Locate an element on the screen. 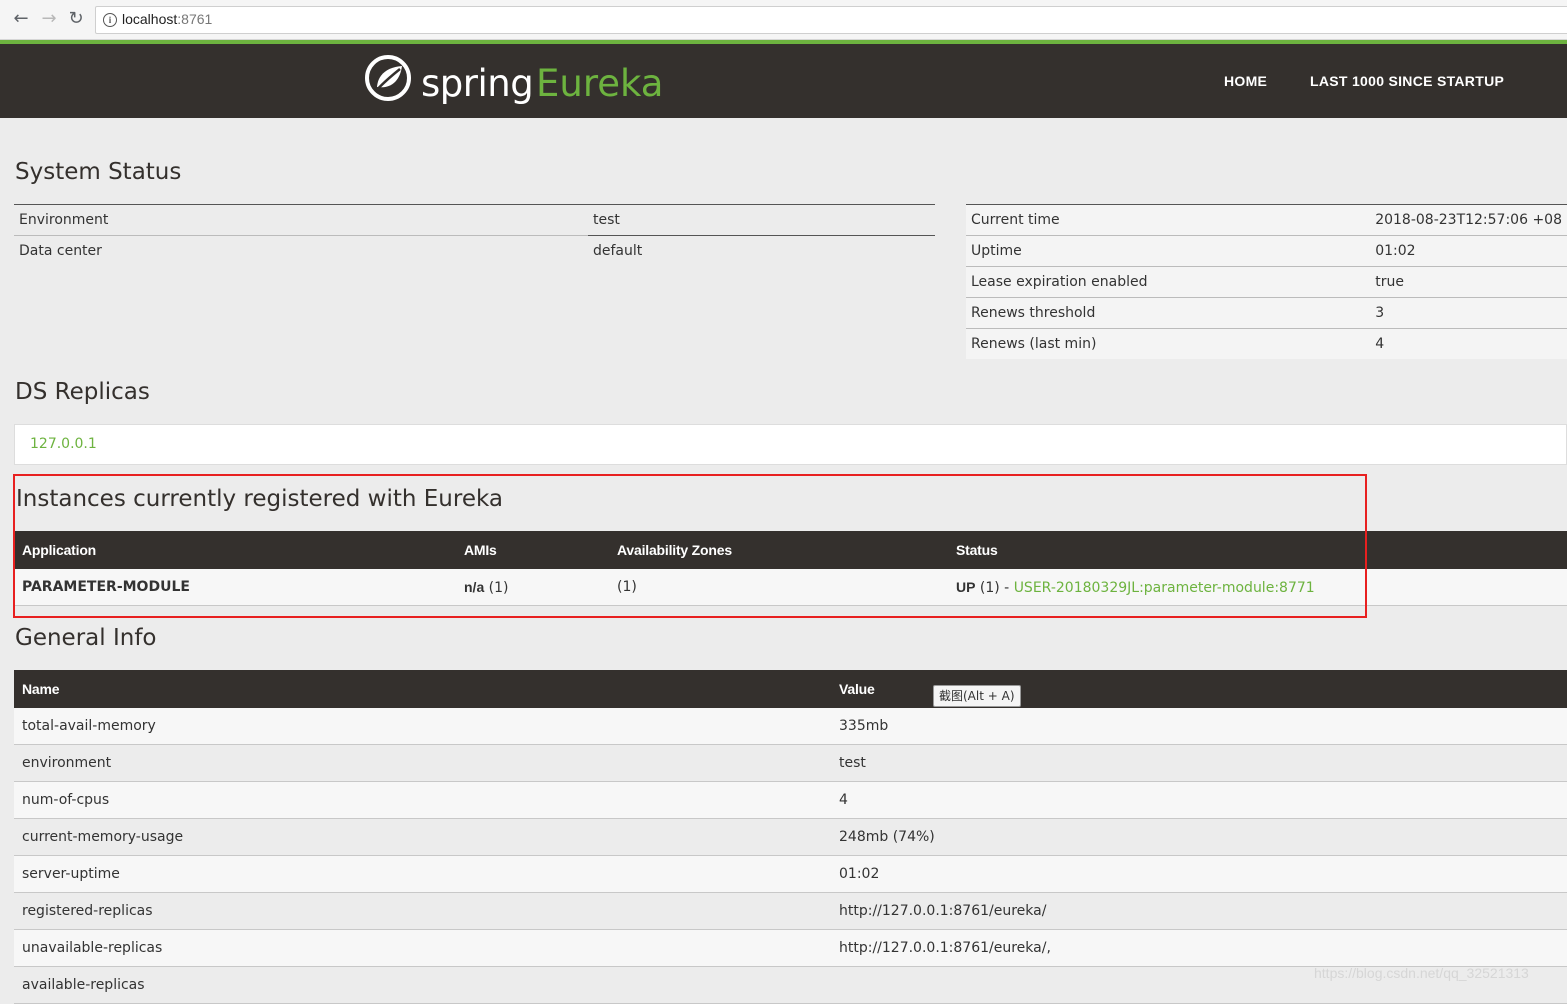  amis-cell: n/a (1) is located at coordinates (532, 587).